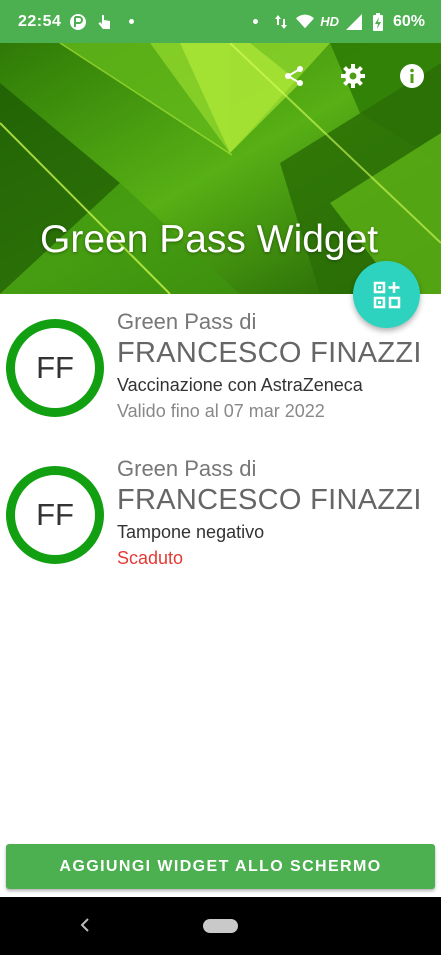  What do you see at coordinates (221, 411) in the screenshot?
I see `pass-status: Valido fino al 07 mar 2022` at bounding box center [221, 411].